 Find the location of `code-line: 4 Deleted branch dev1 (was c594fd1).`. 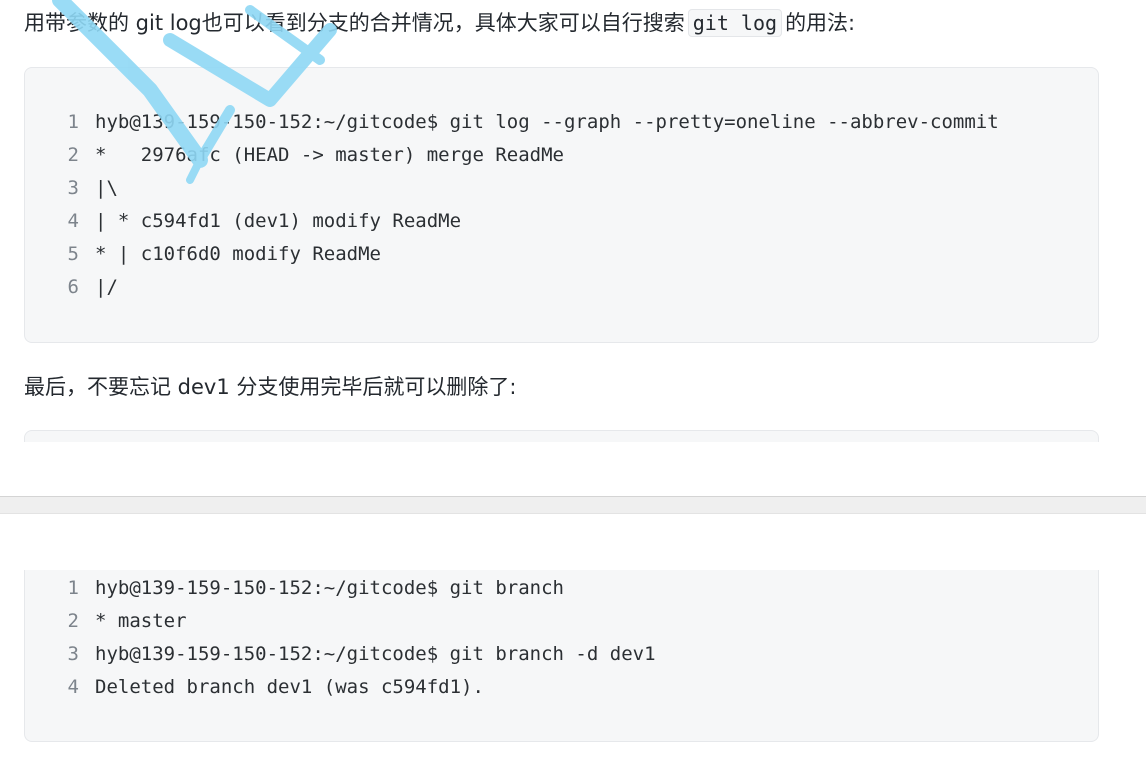

code-line: 4 Deleted branch dev1 (was c594fd1). is located at coordinates (561, 687).